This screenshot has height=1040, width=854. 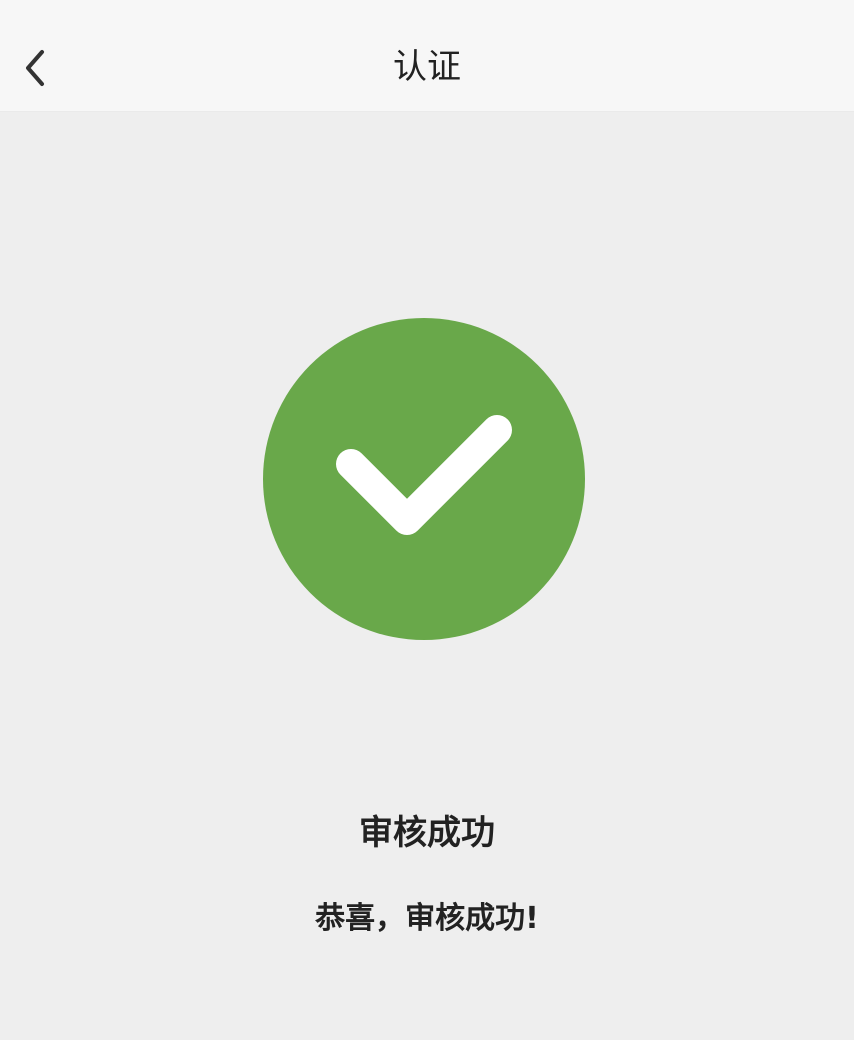 What do you see at coordinates (424, 475) in the screenshot?
I see `checkmark-icon` at bounding box center [424, 475].